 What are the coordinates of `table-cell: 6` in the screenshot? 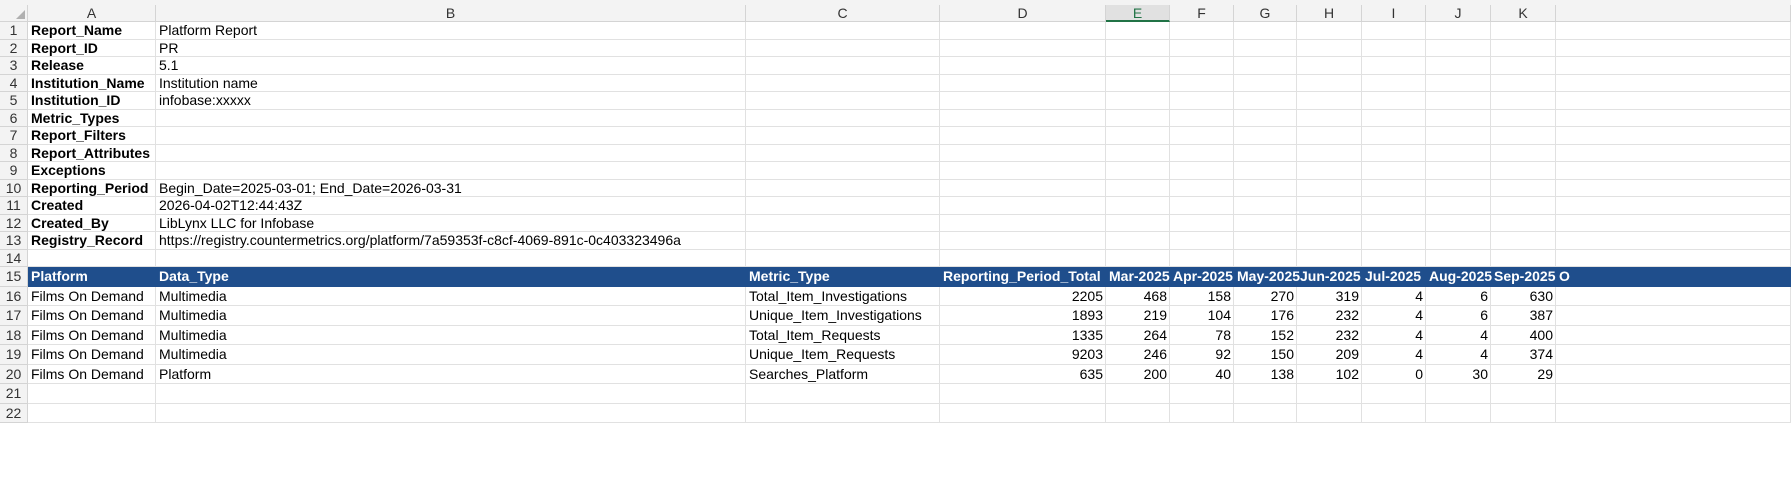 It's located at (1458, 316).